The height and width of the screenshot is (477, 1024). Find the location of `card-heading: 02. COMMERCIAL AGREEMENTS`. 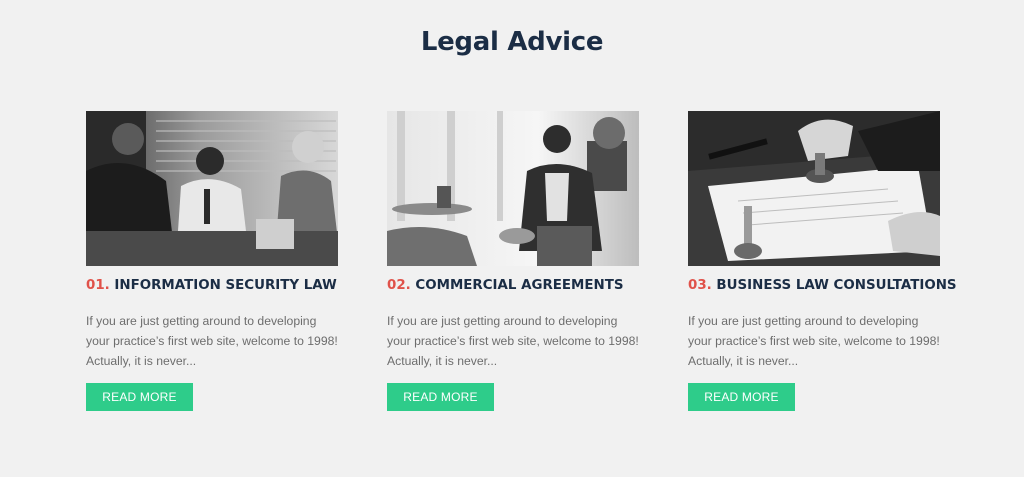

card-heading: 02. COMMERCIAL AGREEMENTS is located at coordinates (513, 288).